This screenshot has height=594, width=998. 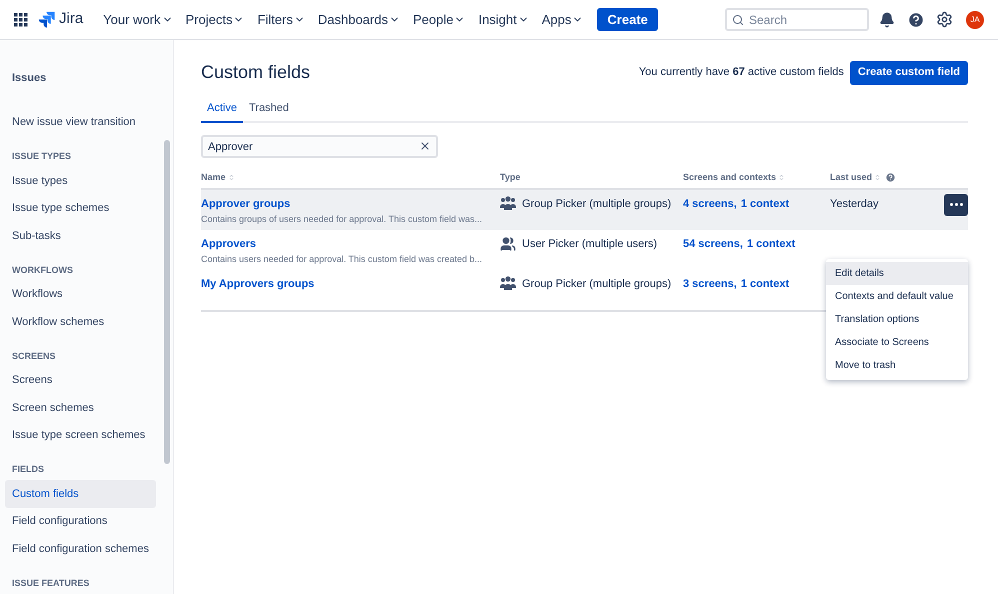 I want to click on sidebar-section-heading: SCREENS, so click(x=34, y=356).